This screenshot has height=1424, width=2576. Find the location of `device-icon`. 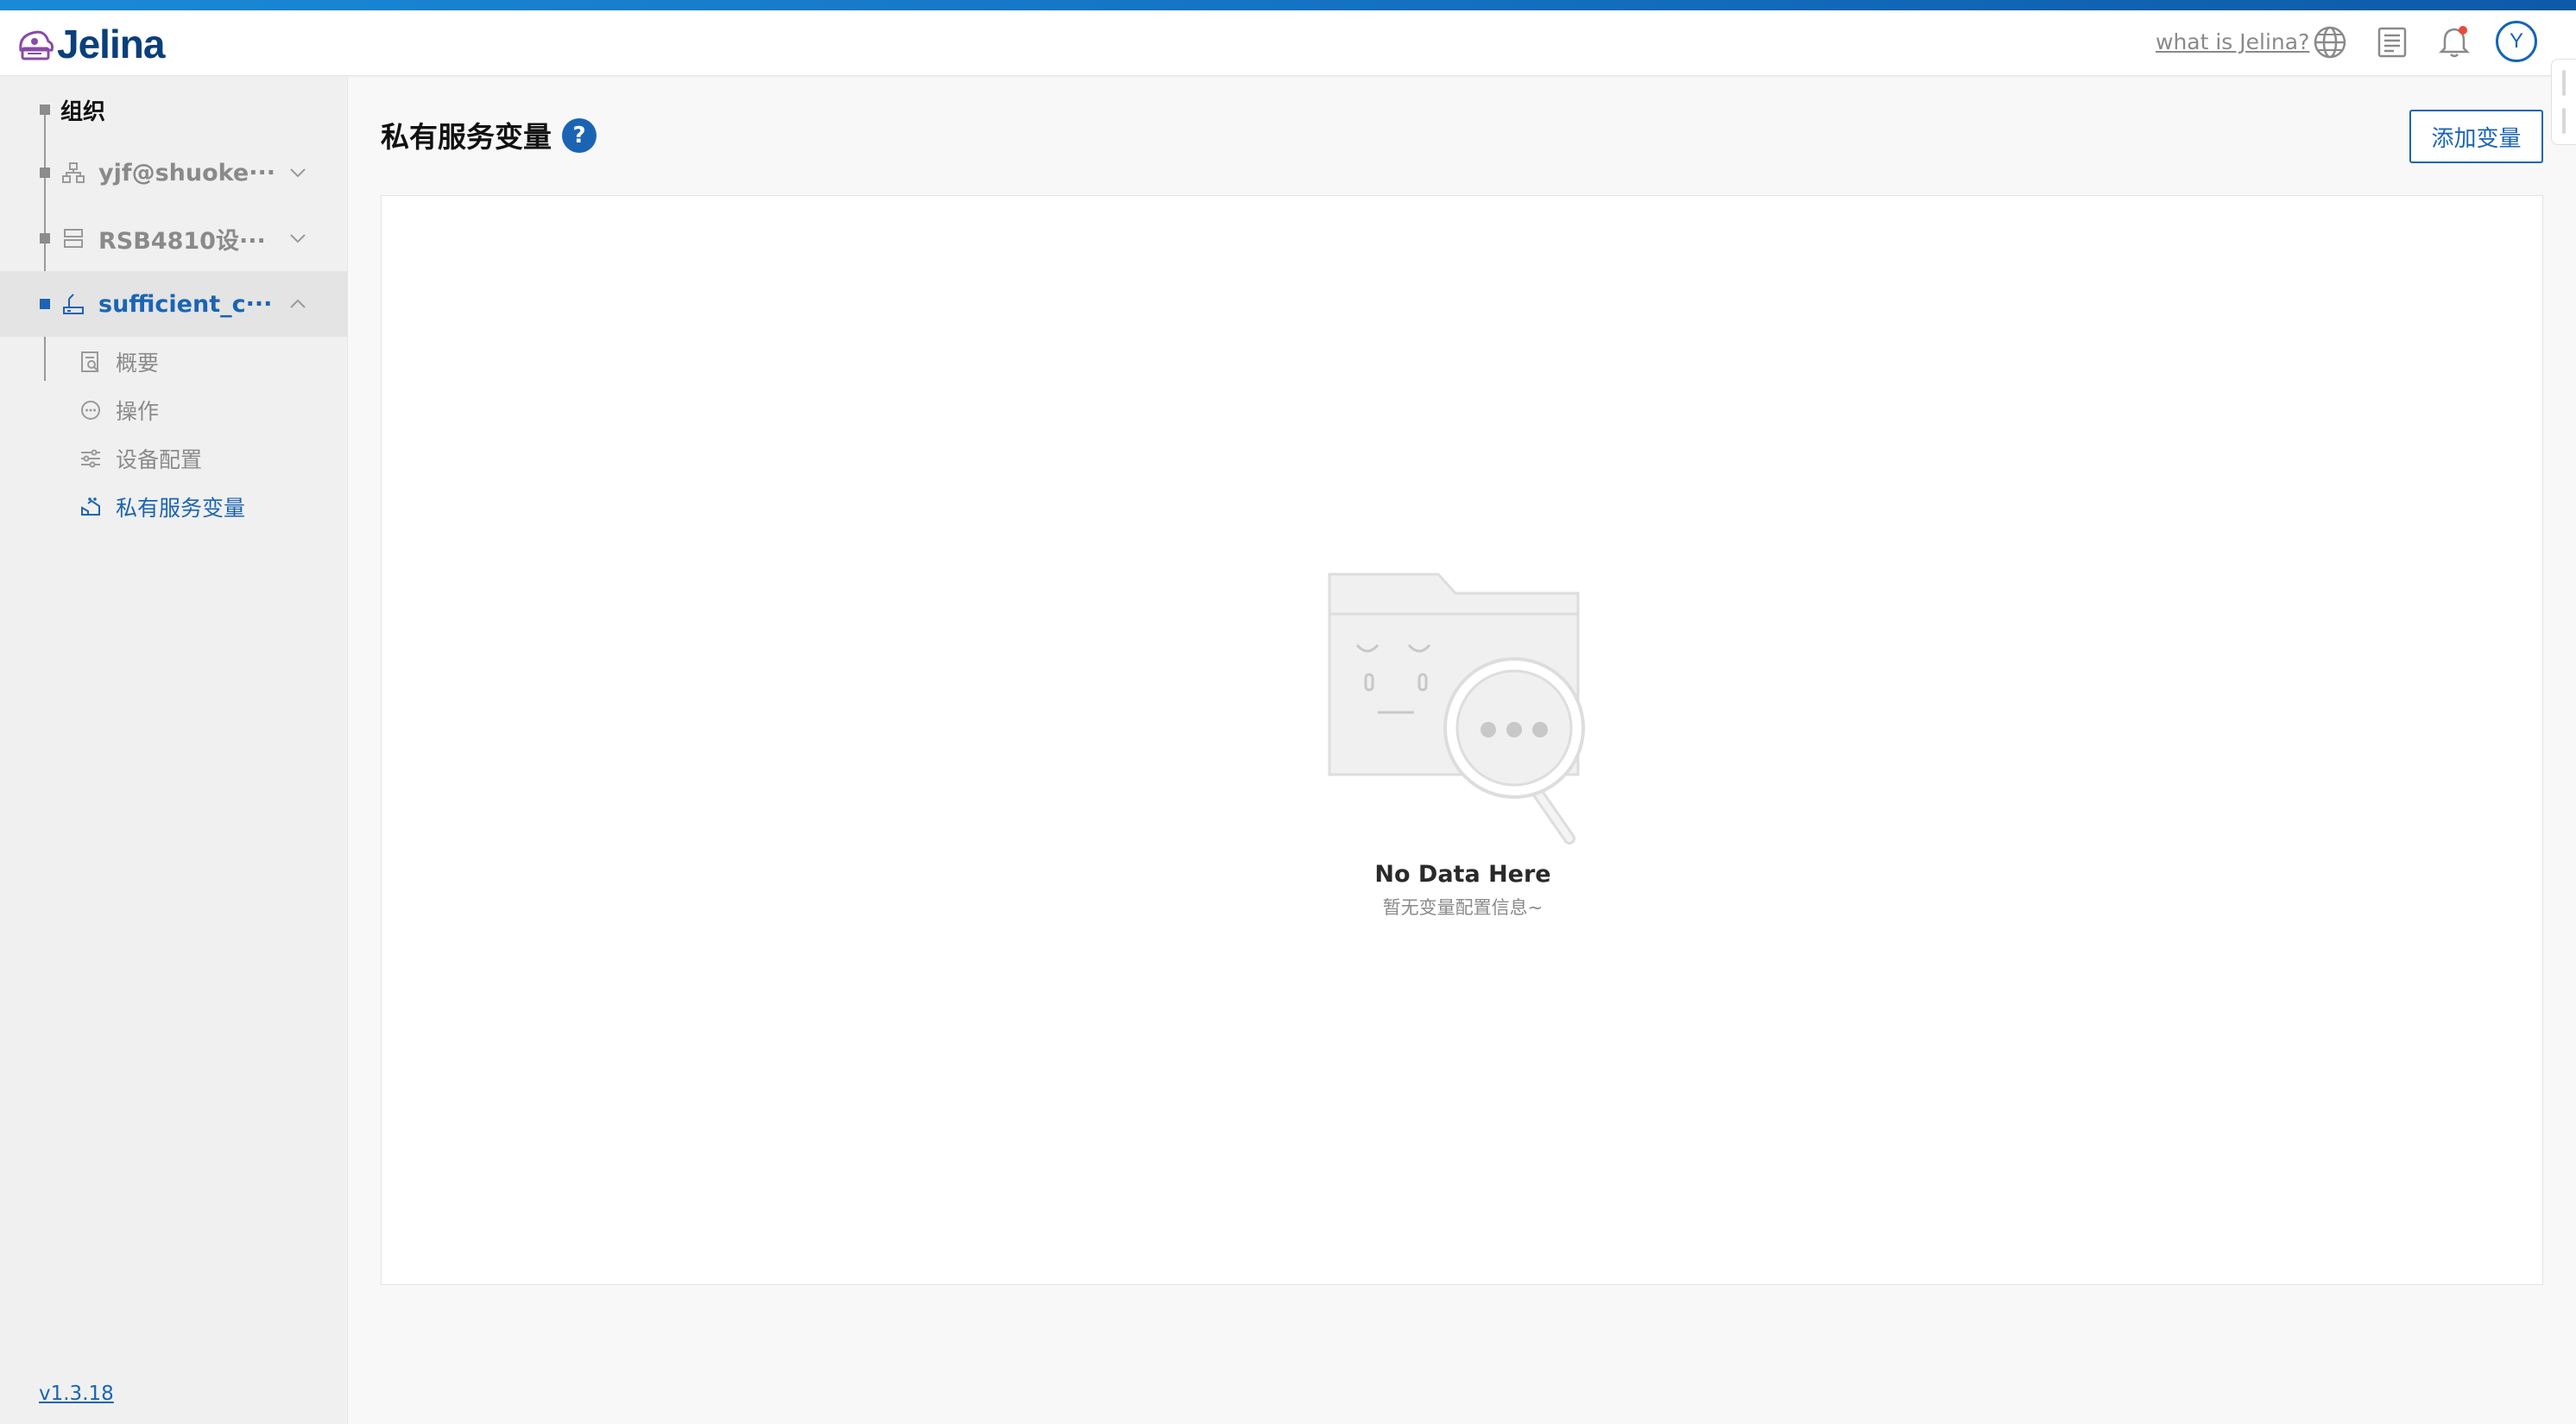

device-icon is located at coordinates (73, 304).